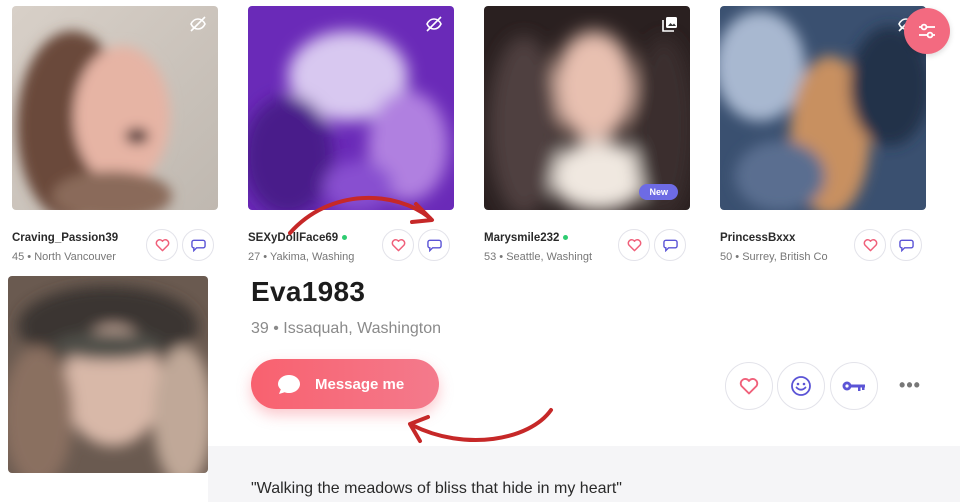 The width and height of the screenshot is (960, 502). I want to click on card-username: Marysmile232, so click(526, 238).